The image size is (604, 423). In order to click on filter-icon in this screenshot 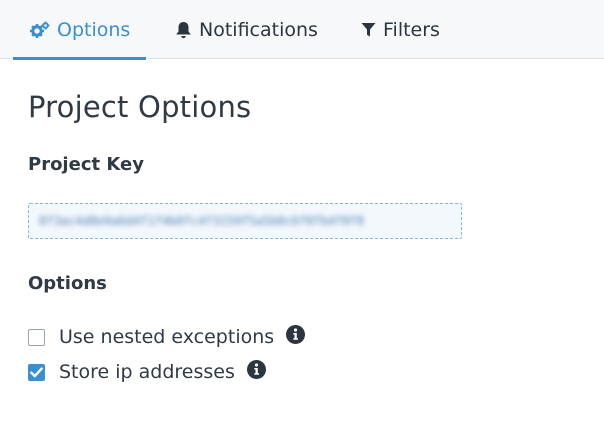, I will do `click(368, 30)`.